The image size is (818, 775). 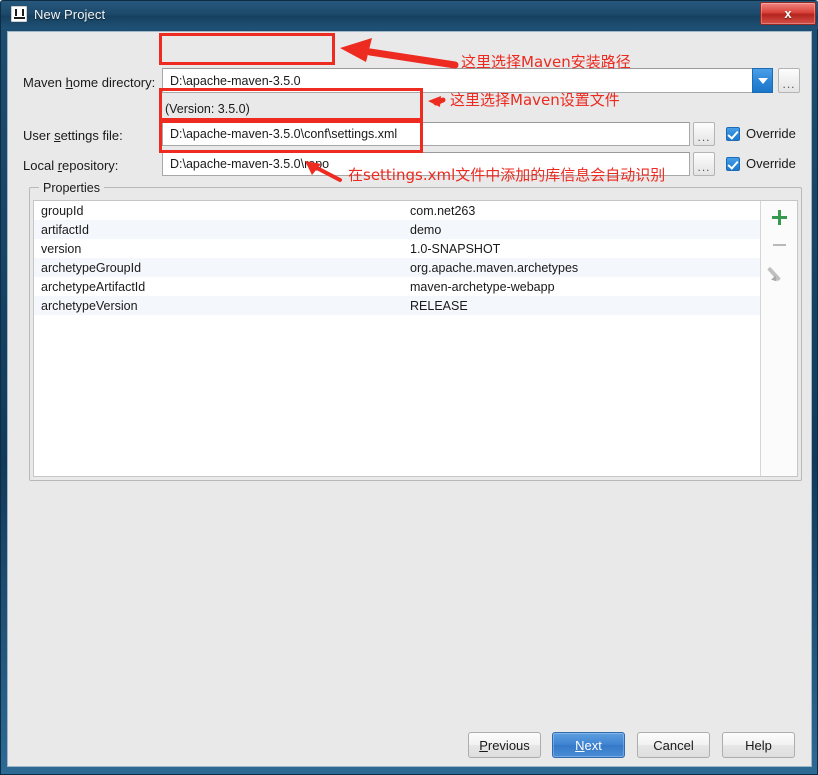 I want to click on maven-version-note: (Version: 3.5.0), so click(x=207, y=109).